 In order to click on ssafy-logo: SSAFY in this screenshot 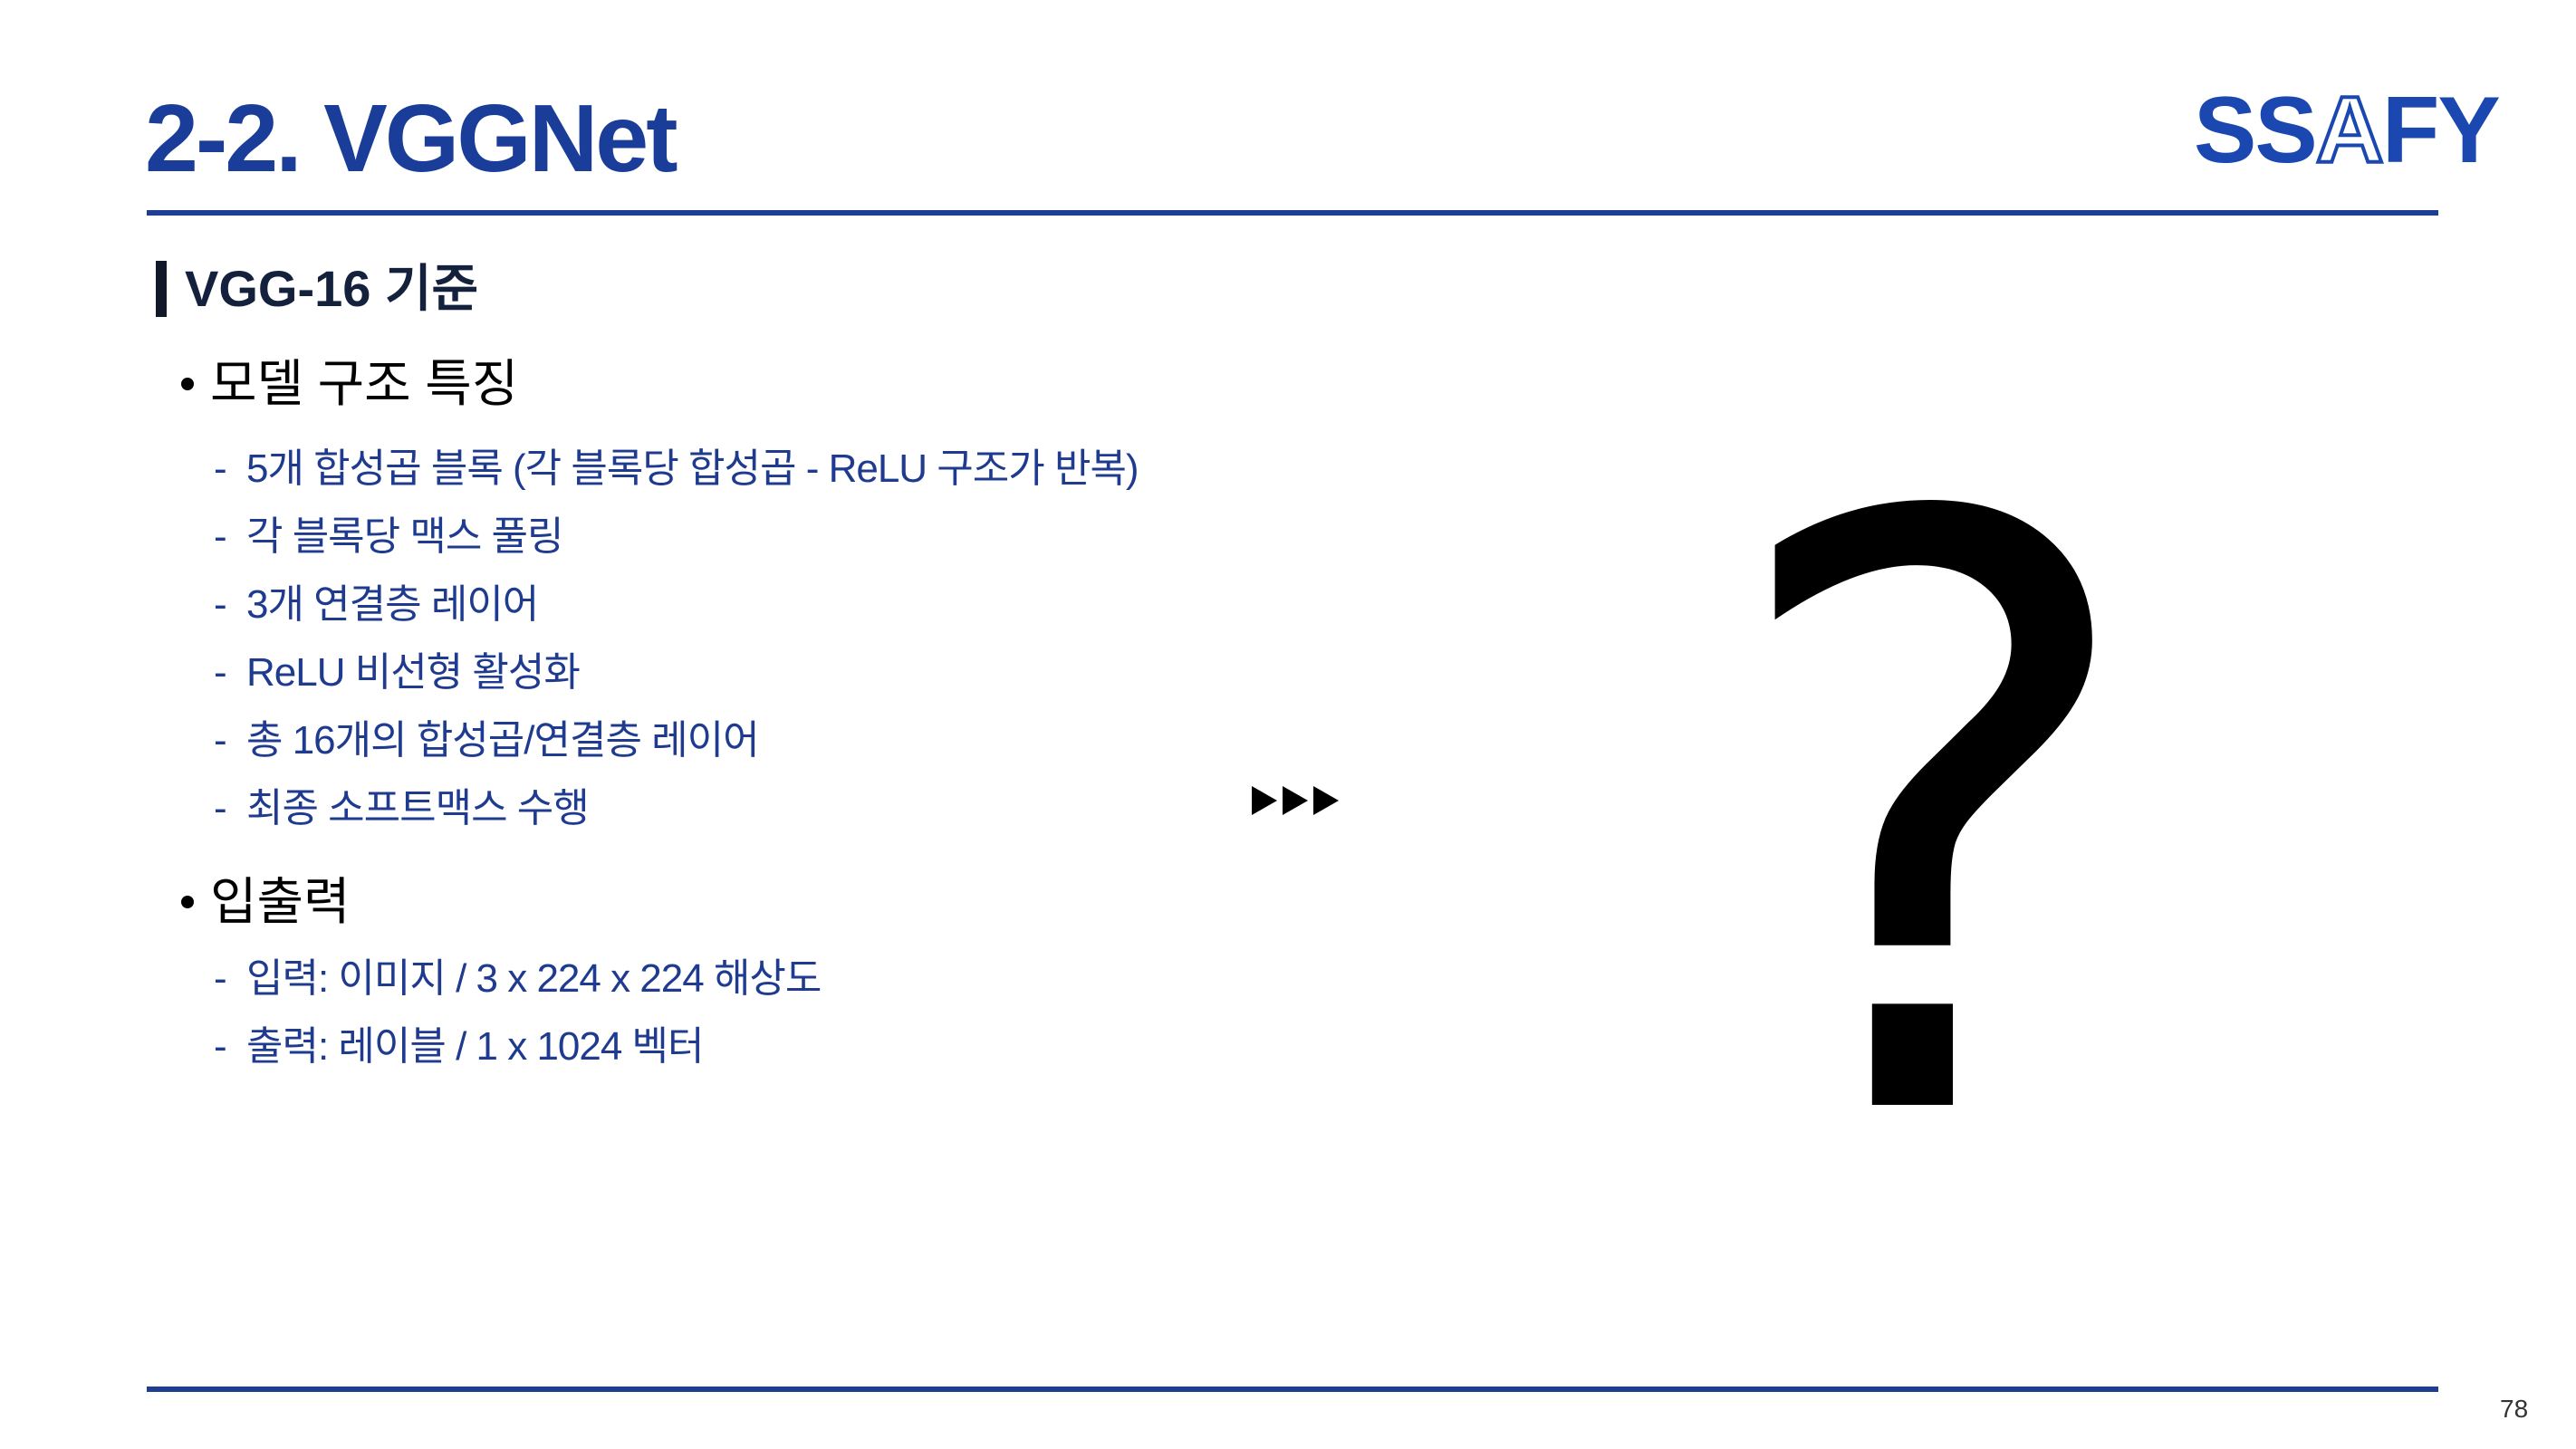, I will do `click(2347, 130)`.